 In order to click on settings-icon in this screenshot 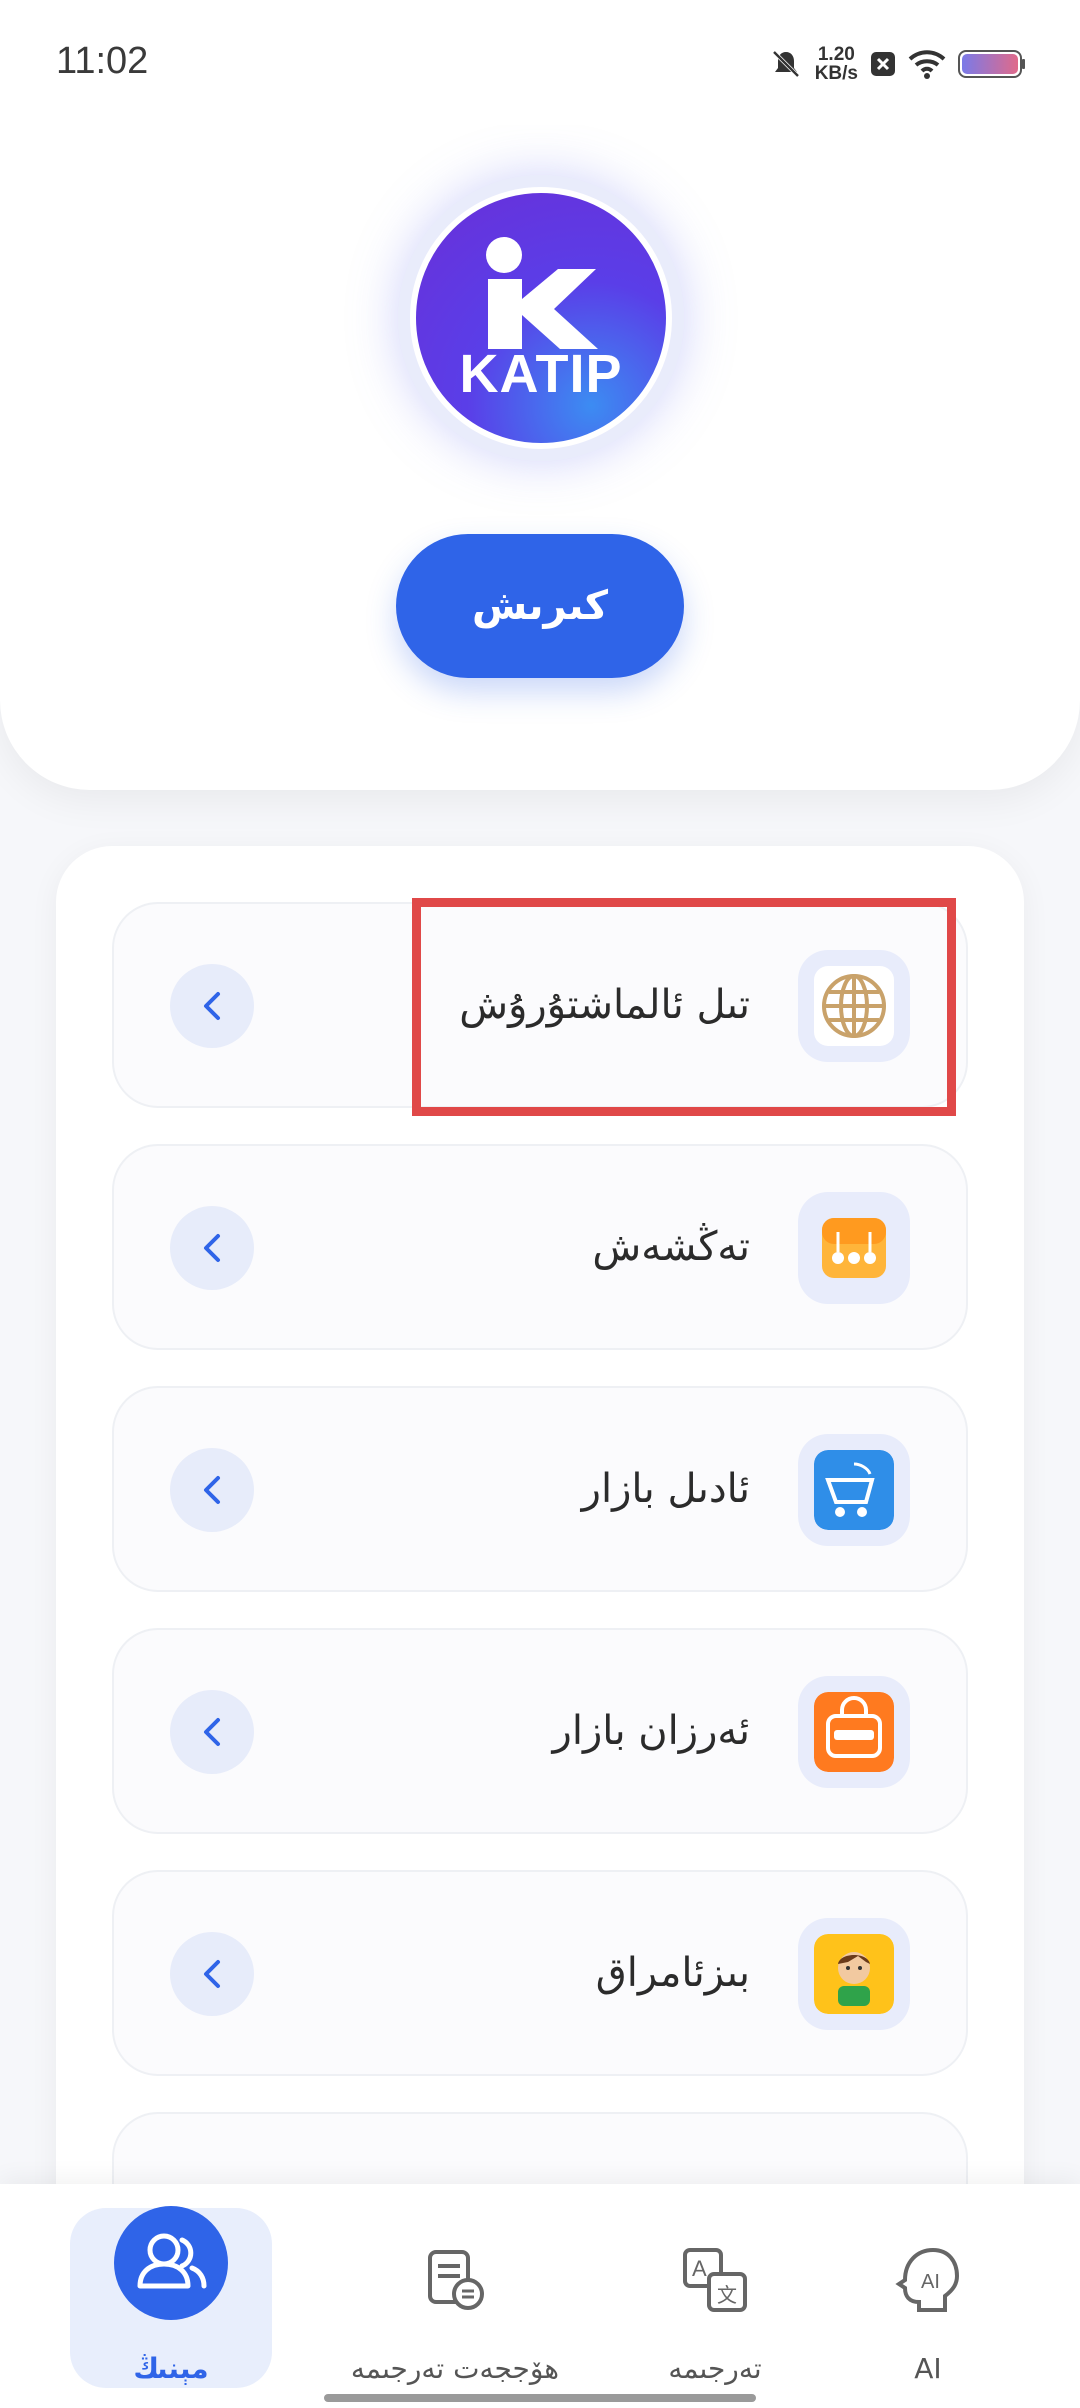, I will do `click(854, 1248)`.